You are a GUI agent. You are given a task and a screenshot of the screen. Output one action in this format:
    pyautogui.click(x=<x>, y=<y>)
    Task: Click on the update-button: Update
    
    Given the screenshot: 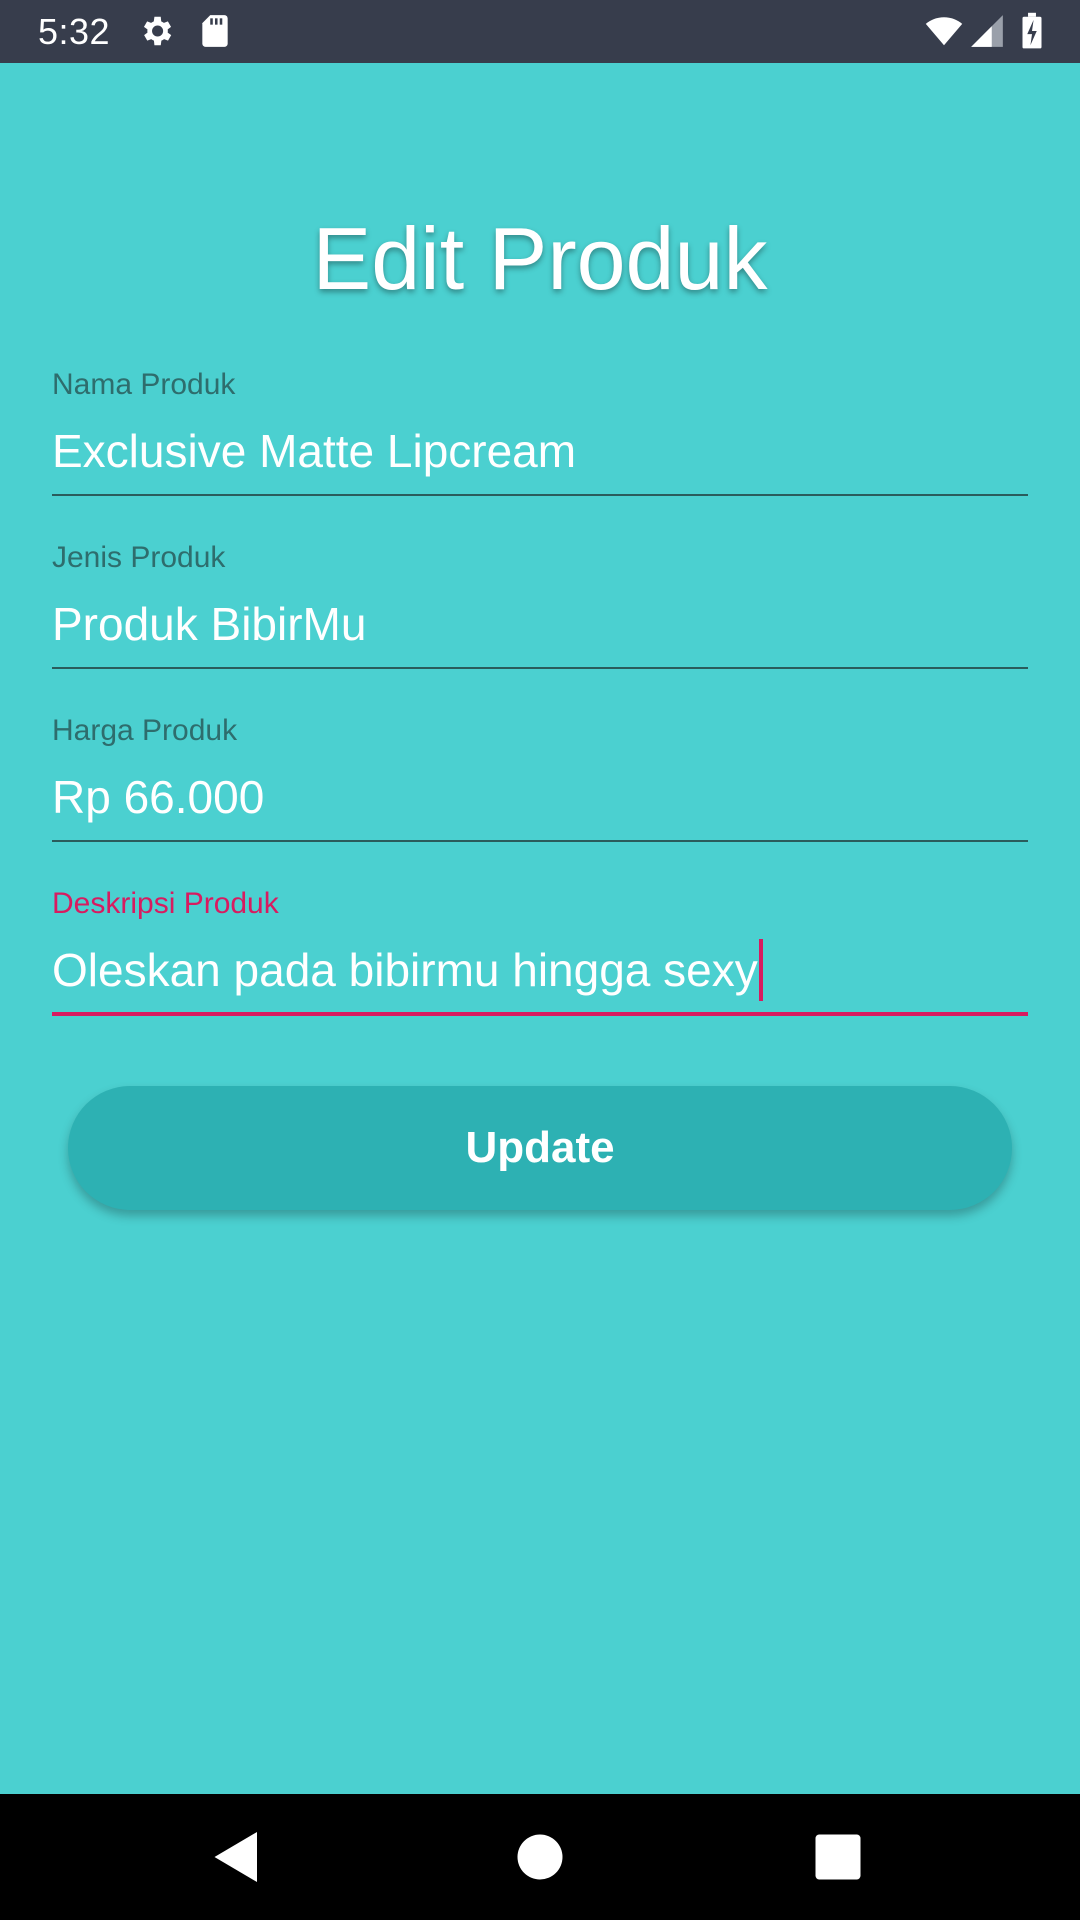 What is the action you would take?
    pyautogui.click(x=540, y=1148)
    